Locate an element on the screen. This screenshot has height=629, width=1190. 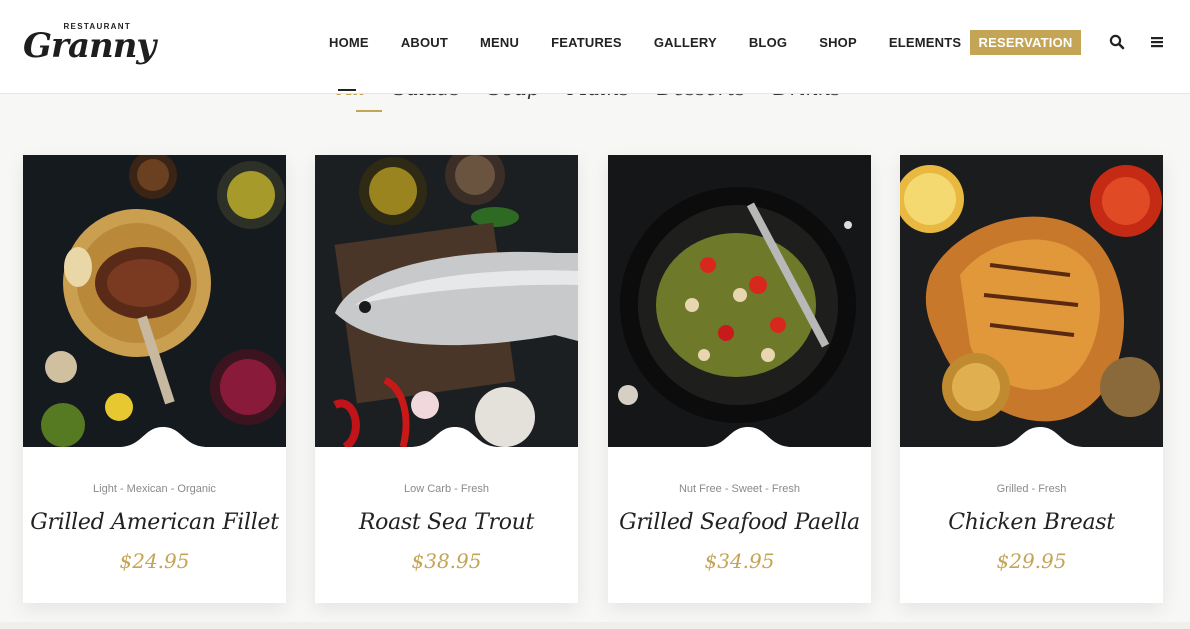
dish-tags: Light - Mexican - Organic is located at coordinates (154, 489).